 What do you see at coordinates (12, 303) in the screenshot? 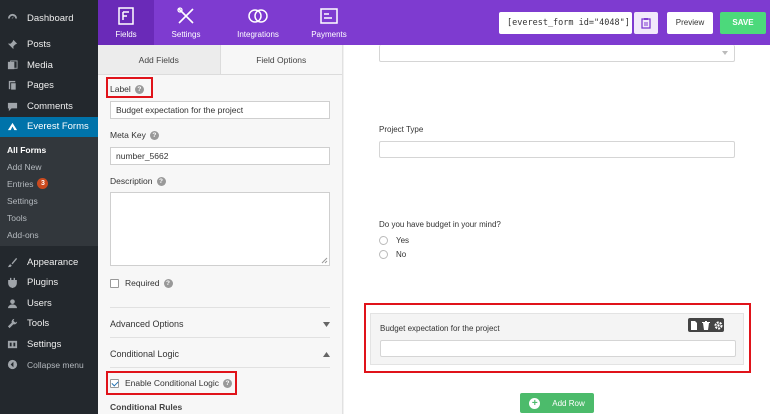
I see `user-icon` at bounding box center [12, 303].